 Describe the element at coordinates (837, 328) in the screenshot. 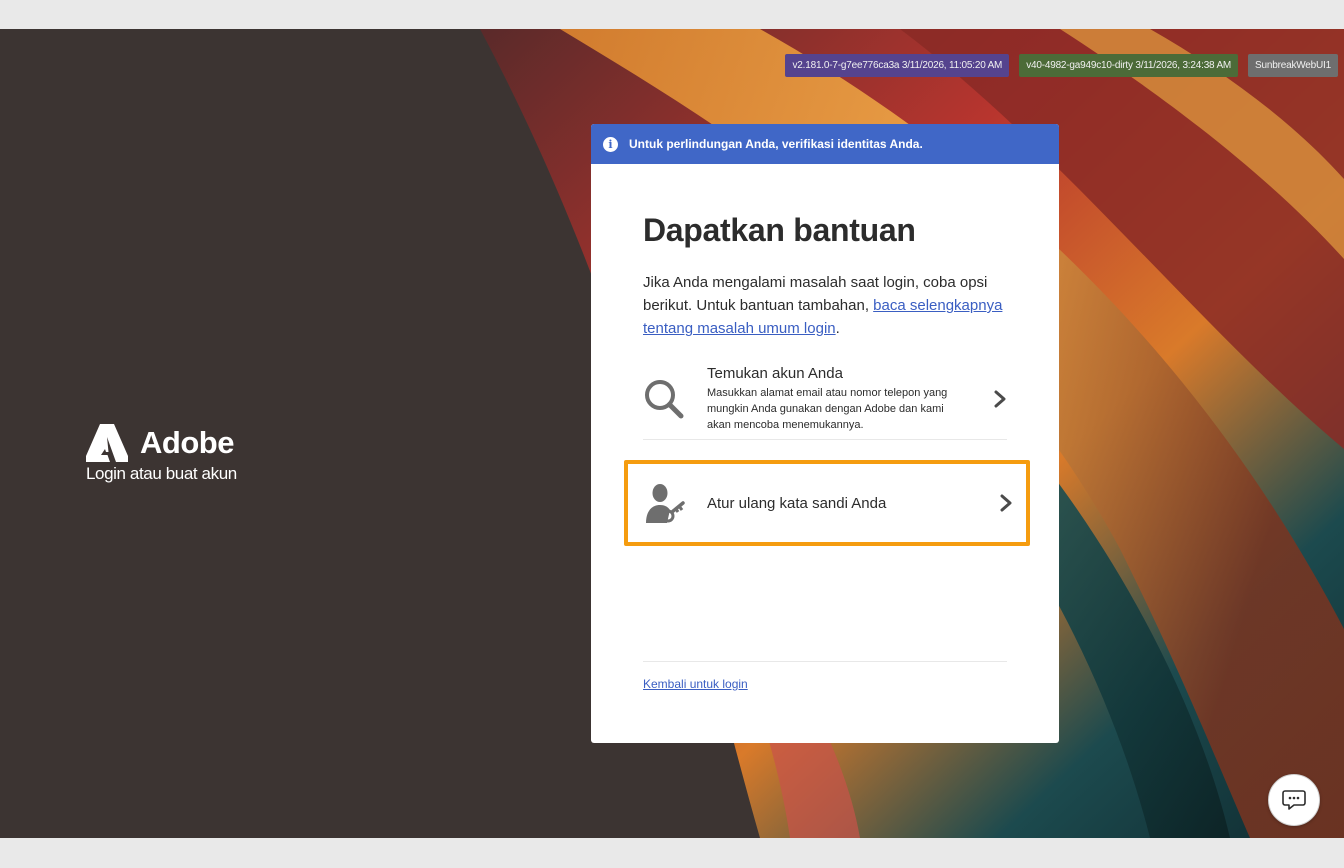

I see `desc-suffix: .` at that location.